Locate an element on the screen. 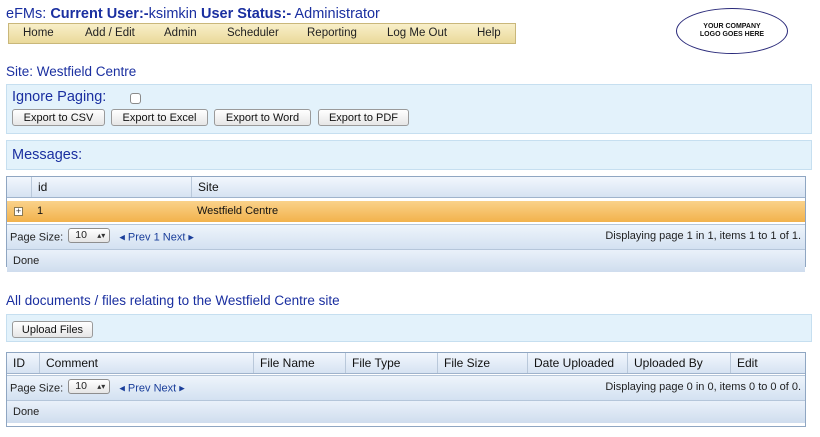 The height and width of the screenshot is (437, 820). upload-files-button: Upload Files is located at coordinates (52, 329).